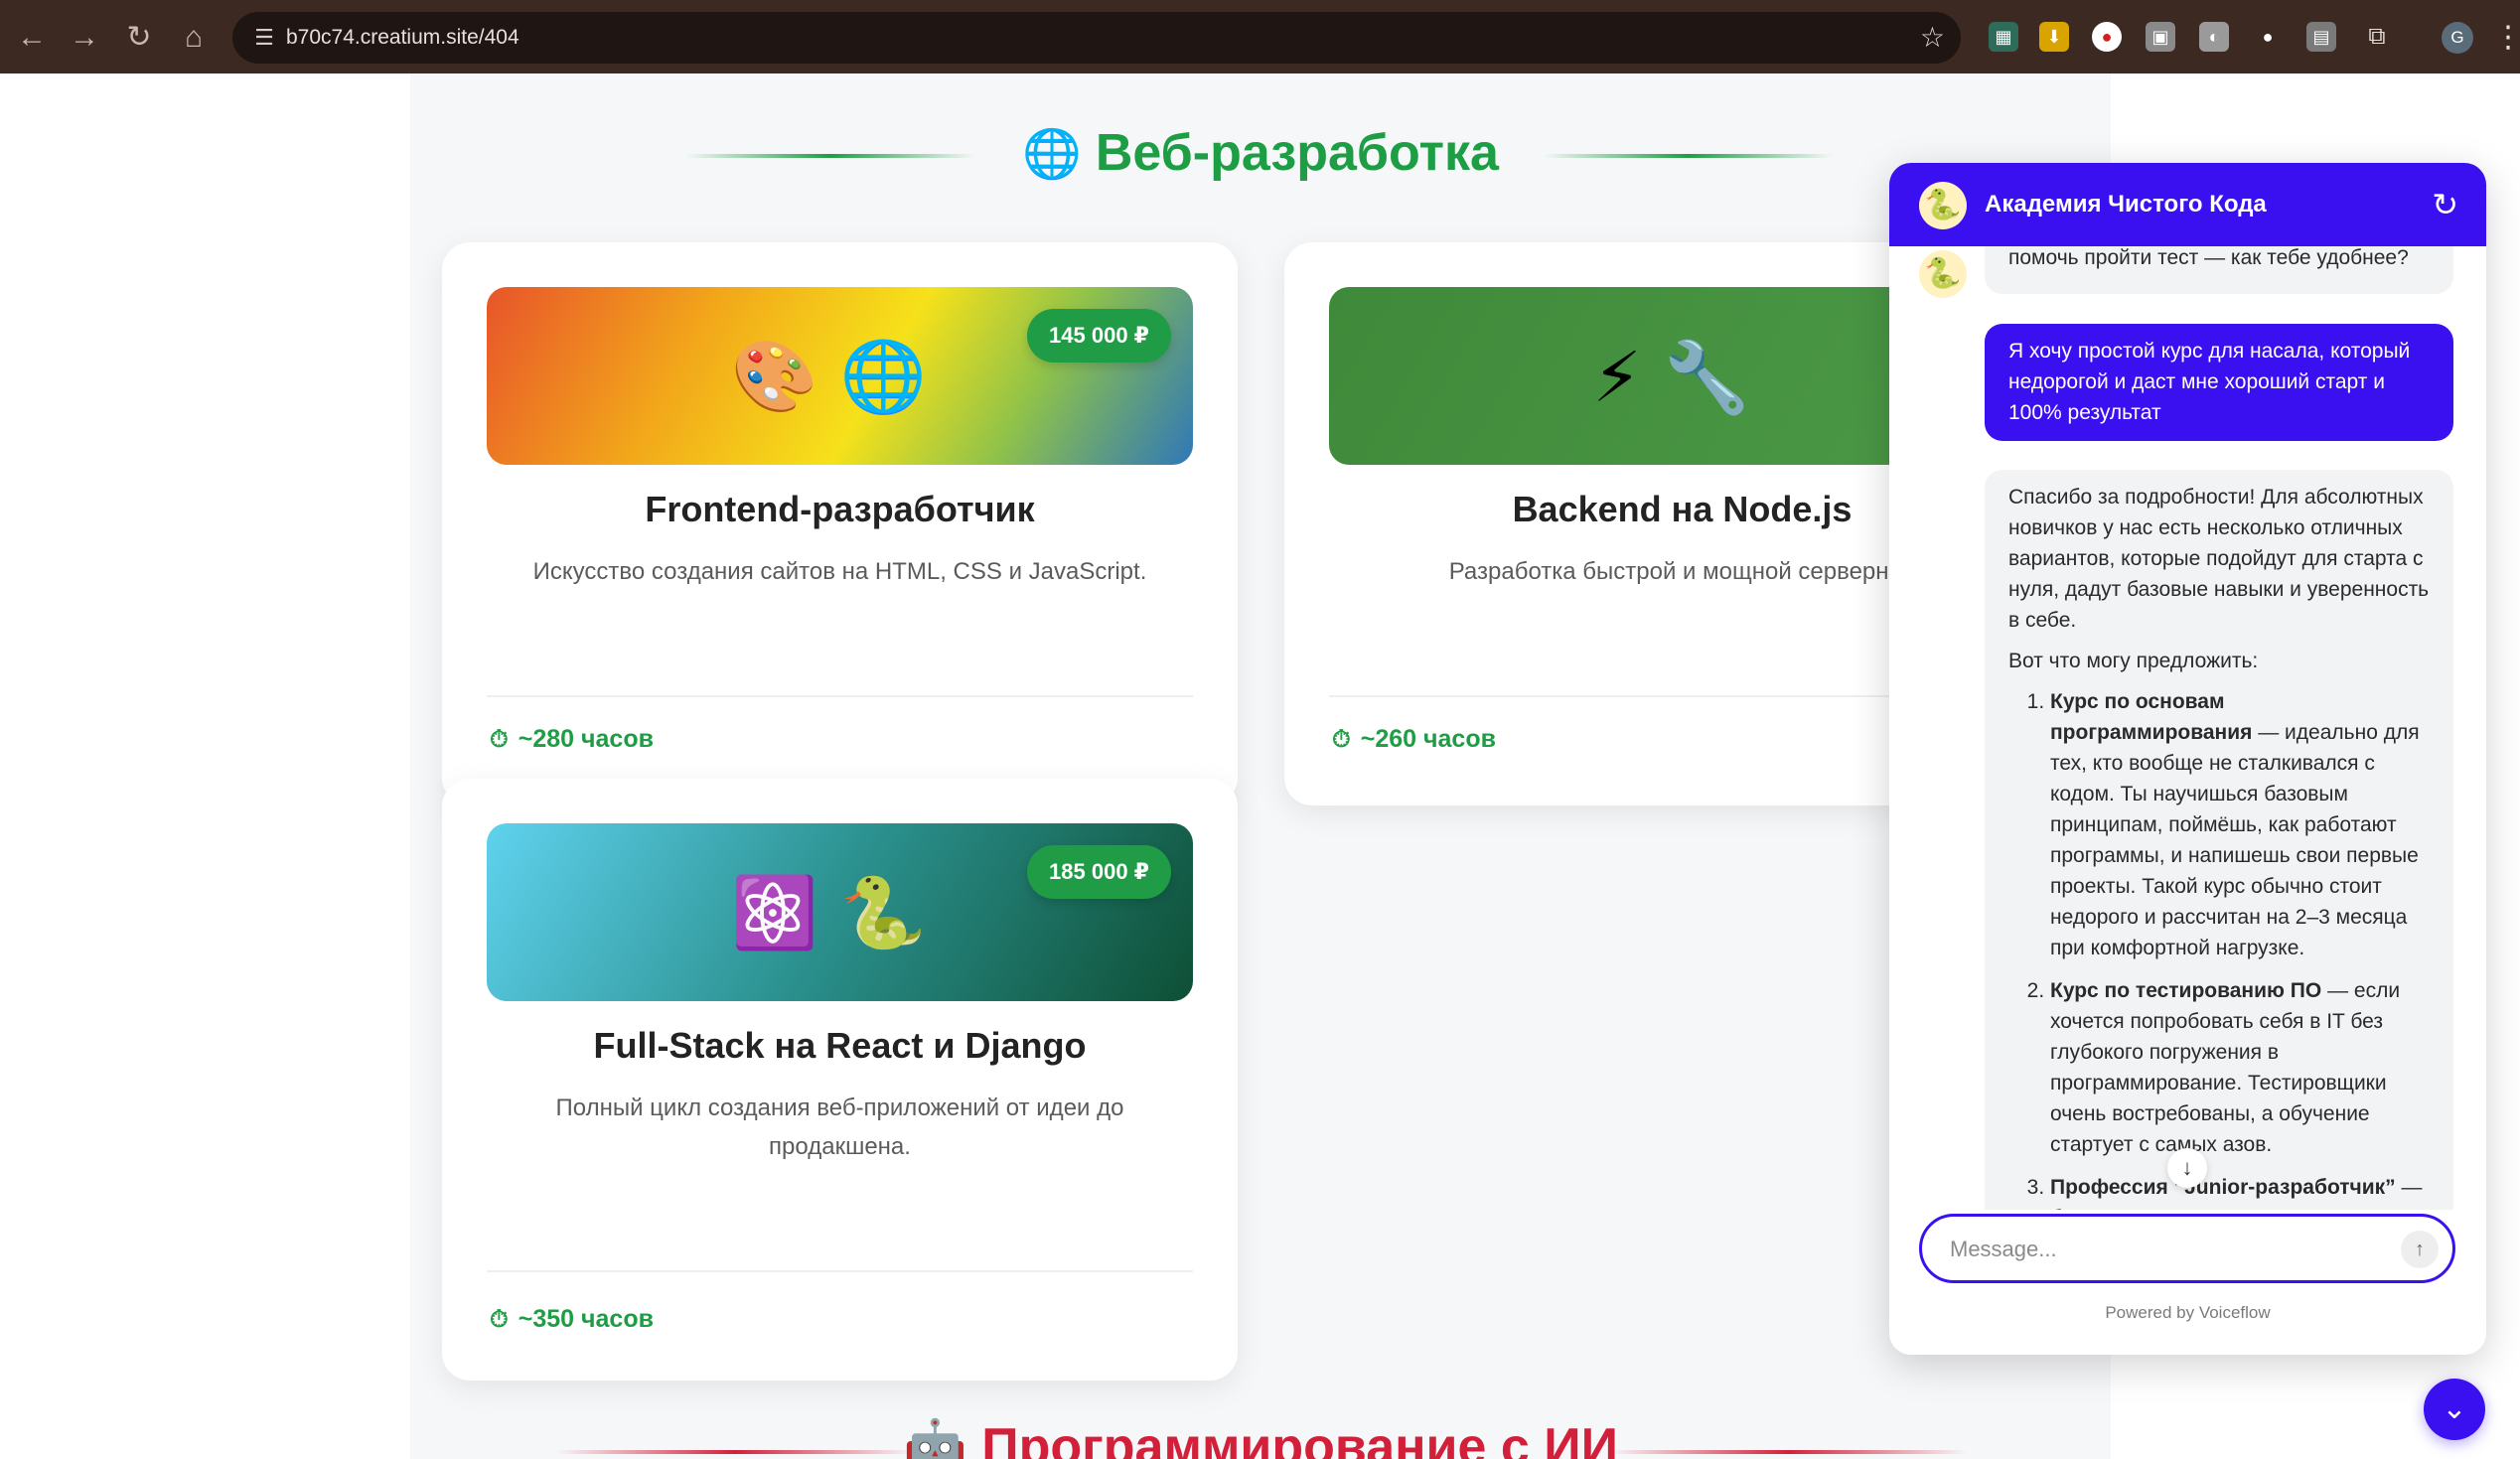  Describe the element at coordinates (402, 38) in the screenshot. I see `url-text: b70c74.creatium.site/404` at that location.